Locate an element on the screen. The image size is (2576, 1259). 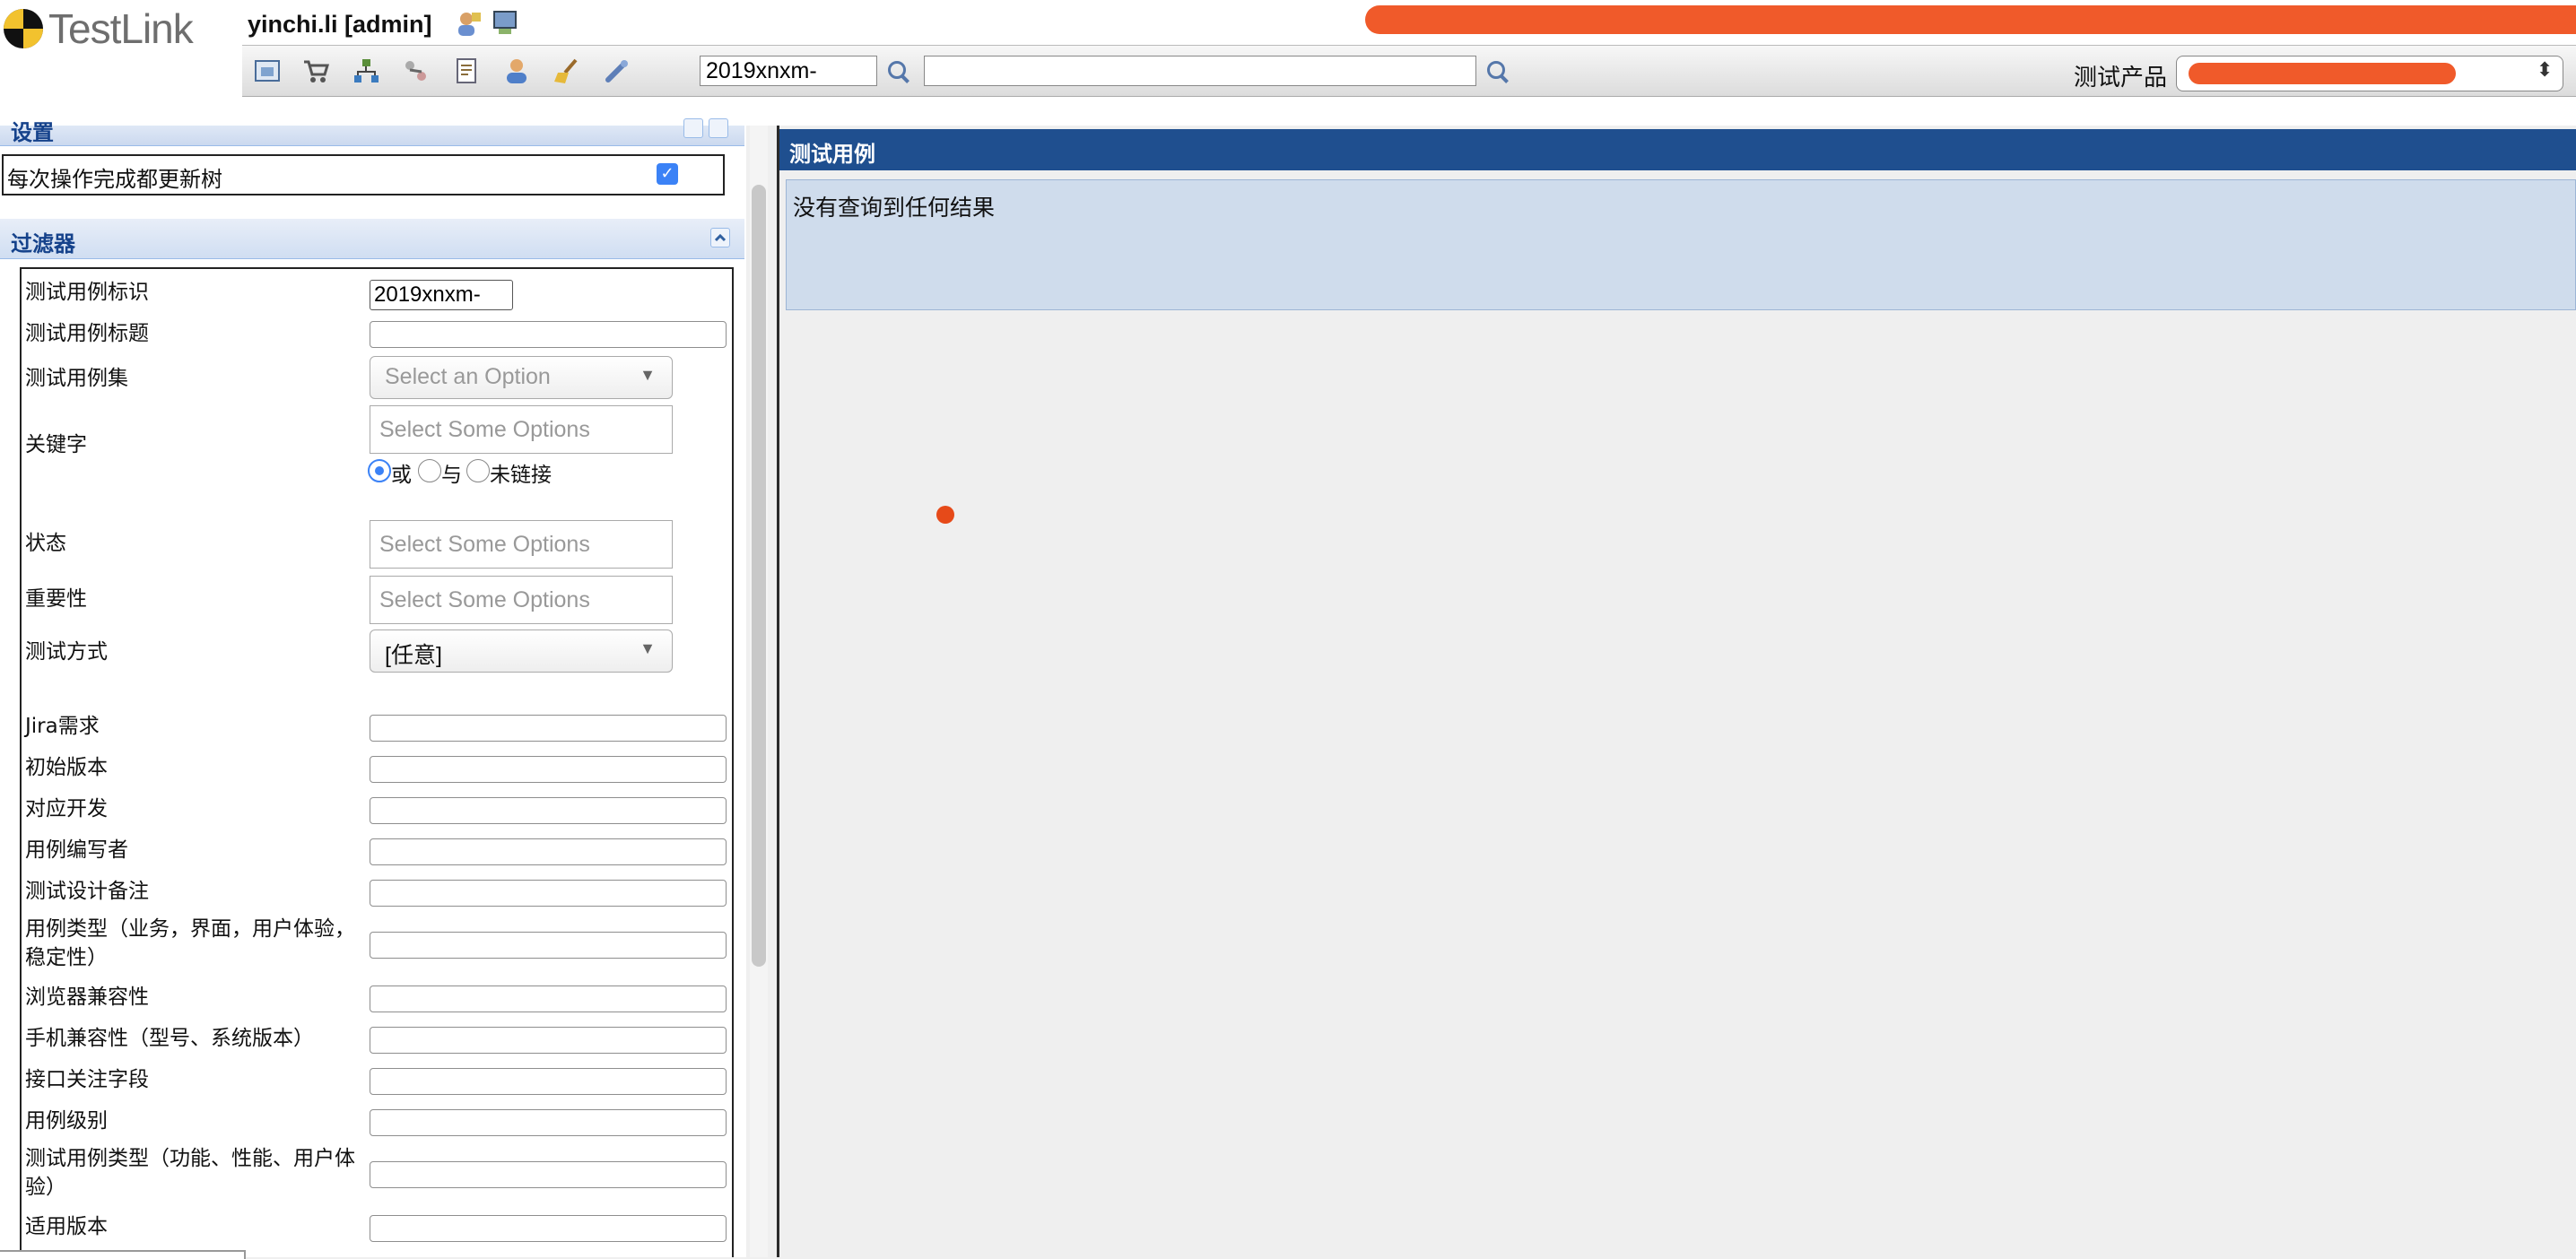
tc-suite-select: Select an Option ▼ is located at coordinates (521, 377).